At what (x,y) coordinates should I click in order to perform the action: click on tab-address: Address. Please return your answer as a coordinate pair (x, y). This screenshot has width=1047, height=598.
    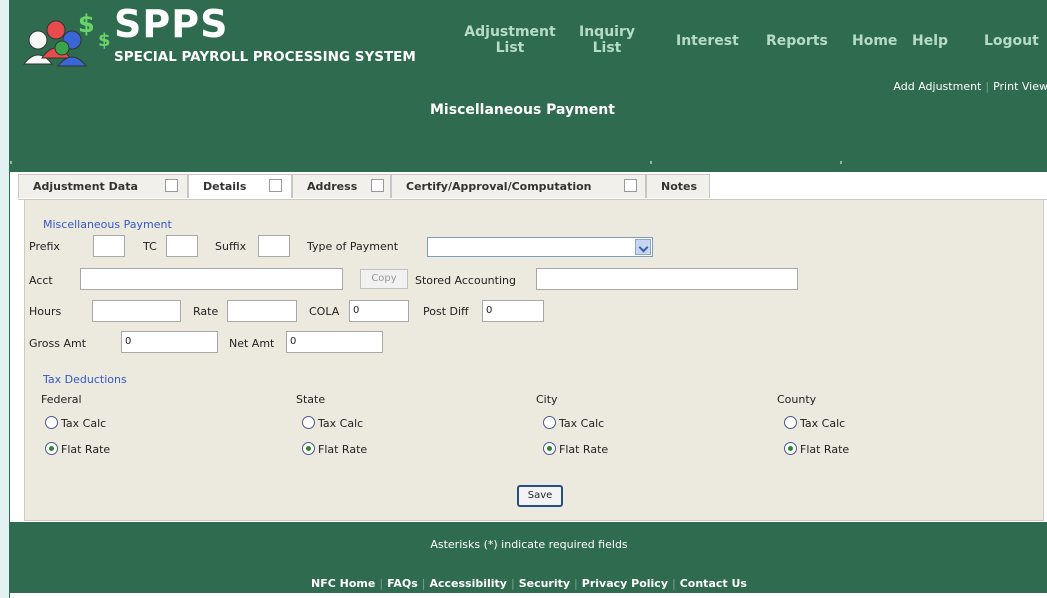
    Looking at the image, I should click on (341, 186).